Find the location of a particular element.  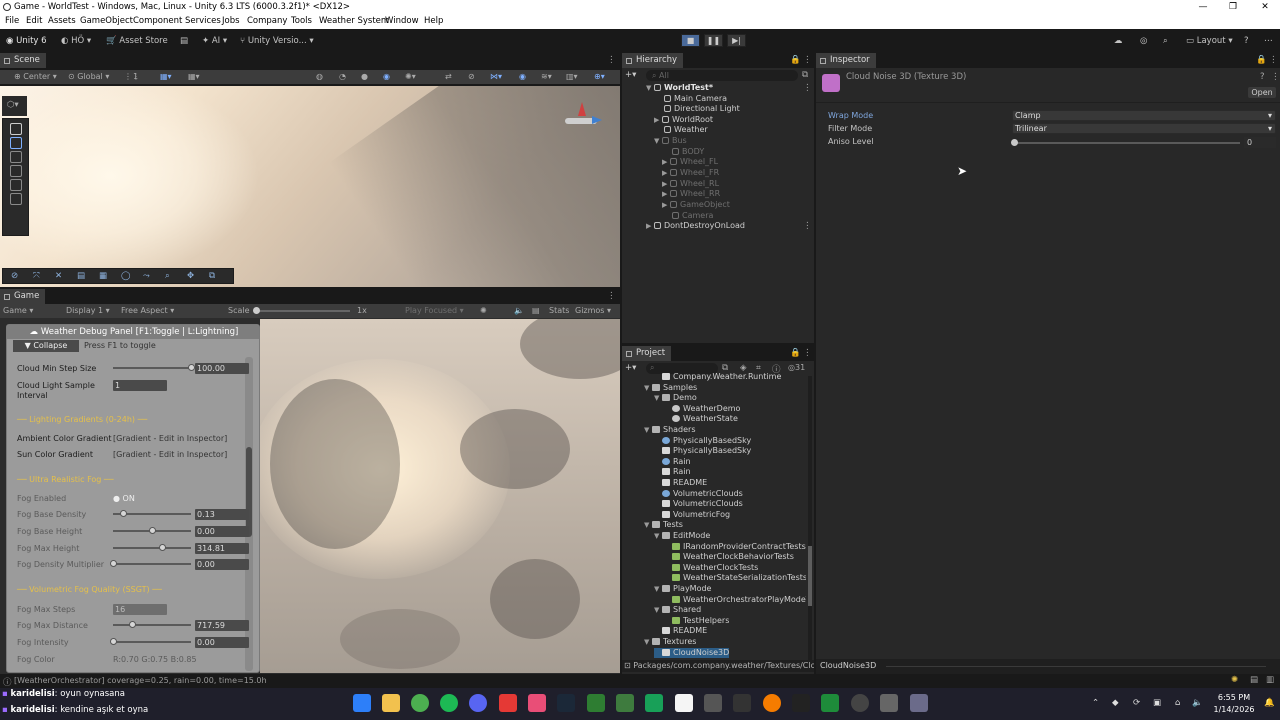

fog-max-height-slider is located at coordinates (152, 548).